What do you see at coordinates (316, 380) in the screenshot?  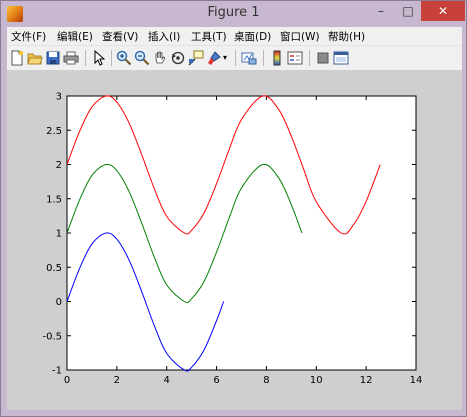 I see `x-tick-label: 10` at bounding box center [316, 380].